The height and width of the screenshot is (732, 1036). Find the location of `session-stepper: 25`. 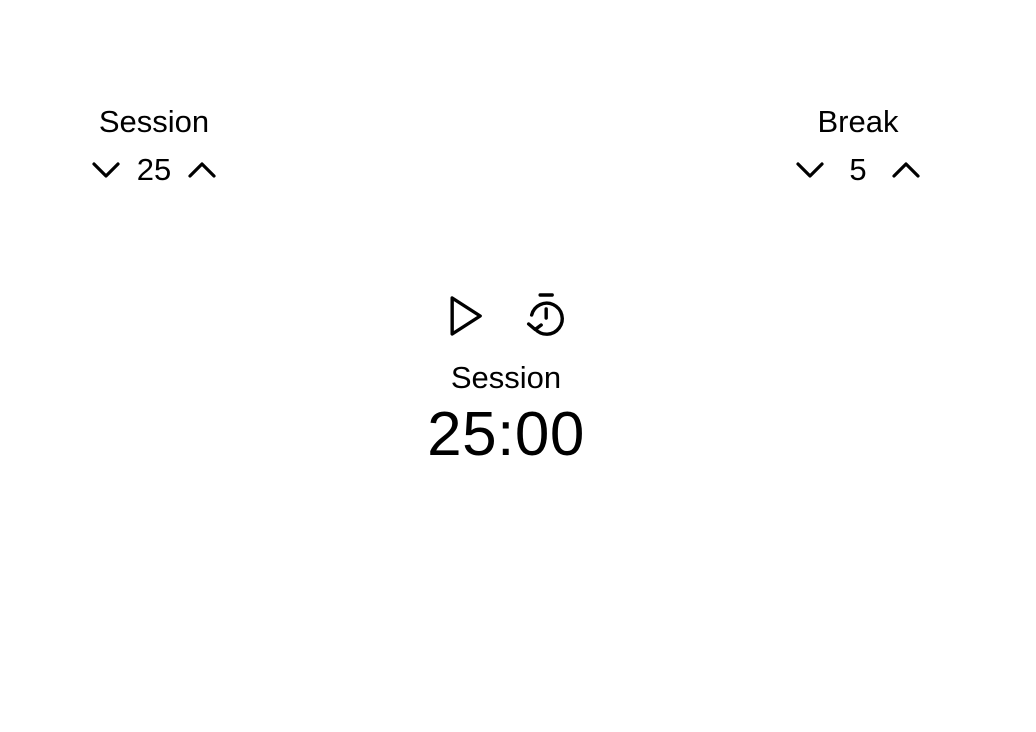

session-stepper: 25 is located at coordinates (154, 170).